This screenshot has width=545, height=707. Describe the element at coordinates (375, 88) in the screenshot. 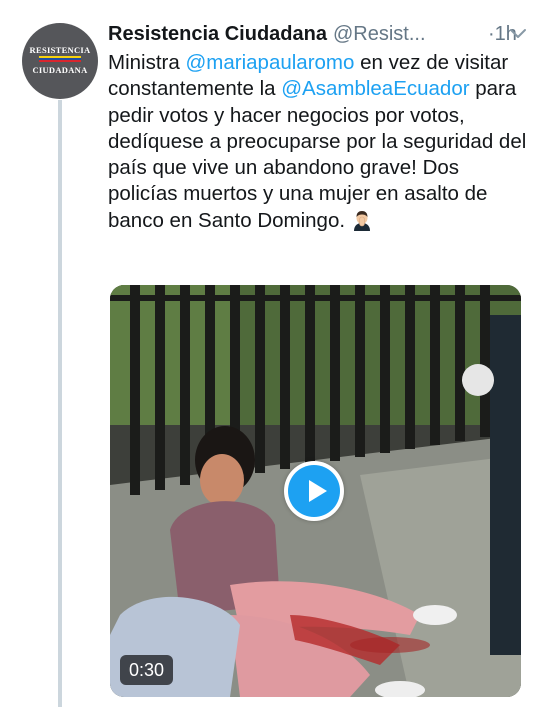

I see `mention-link: @AsambleaEcuador` at that location.